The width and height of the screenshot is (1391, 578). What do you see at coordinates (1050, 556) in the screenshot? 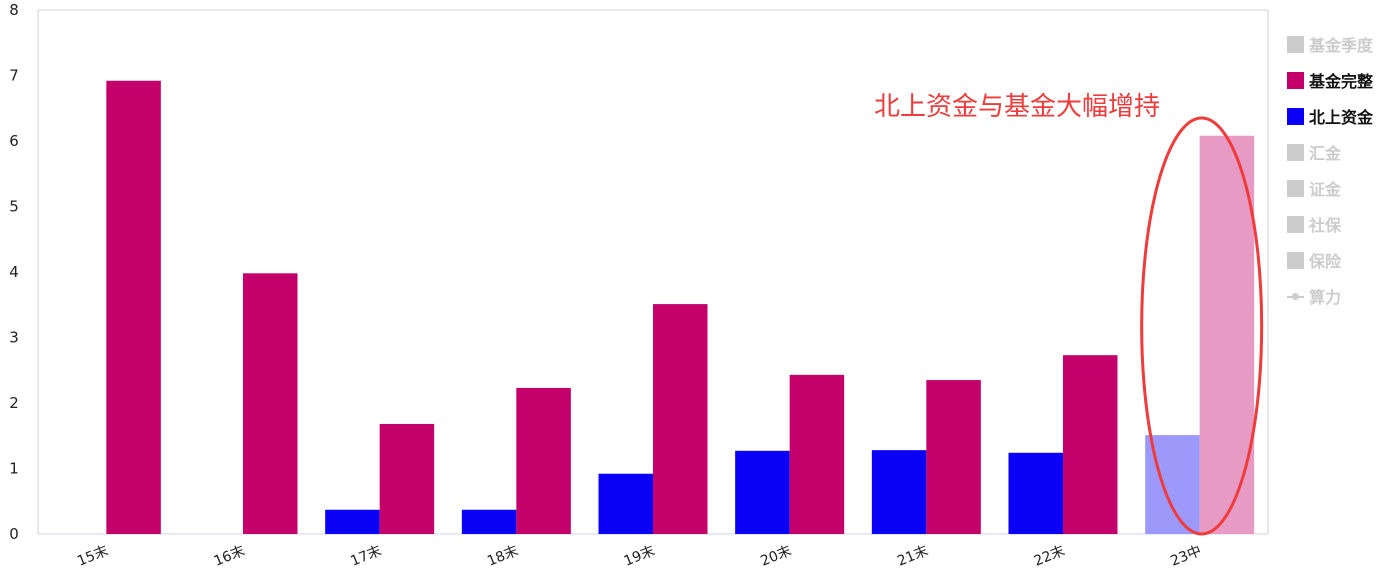
I see `x-tick-label: 22末` at bounding box center [1050, 556].